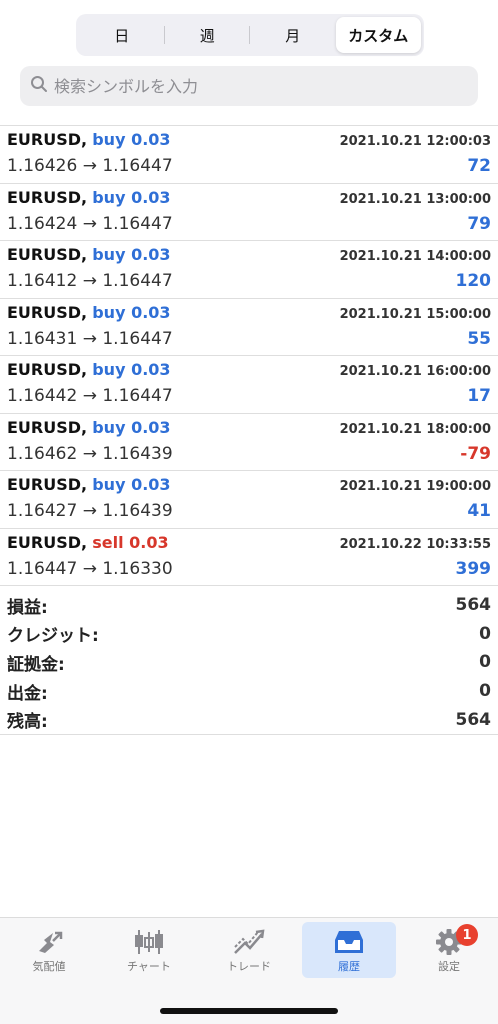 Image resolution: width=498 pixels, height=1024 pixels. Describe the element at coordinates (90, 568) in the screenshot. I see `trade-prices: 1.16447 → 1.16330` at that location.